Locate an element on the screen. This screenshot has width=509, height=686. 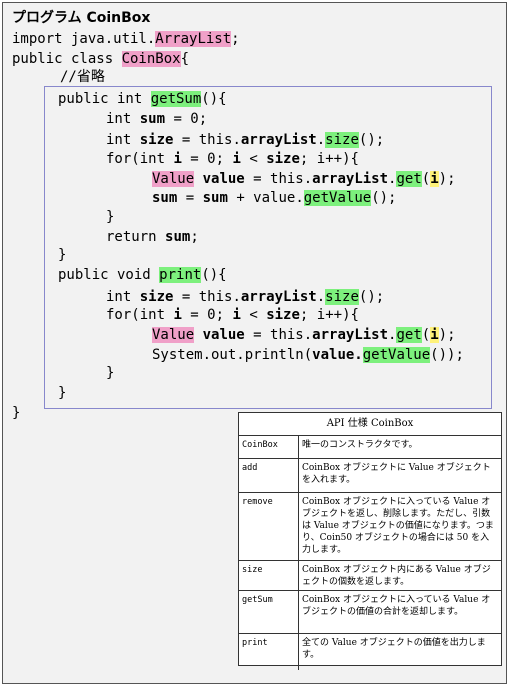
code-line-for-close-2: } is located at coordinates (110, 373).